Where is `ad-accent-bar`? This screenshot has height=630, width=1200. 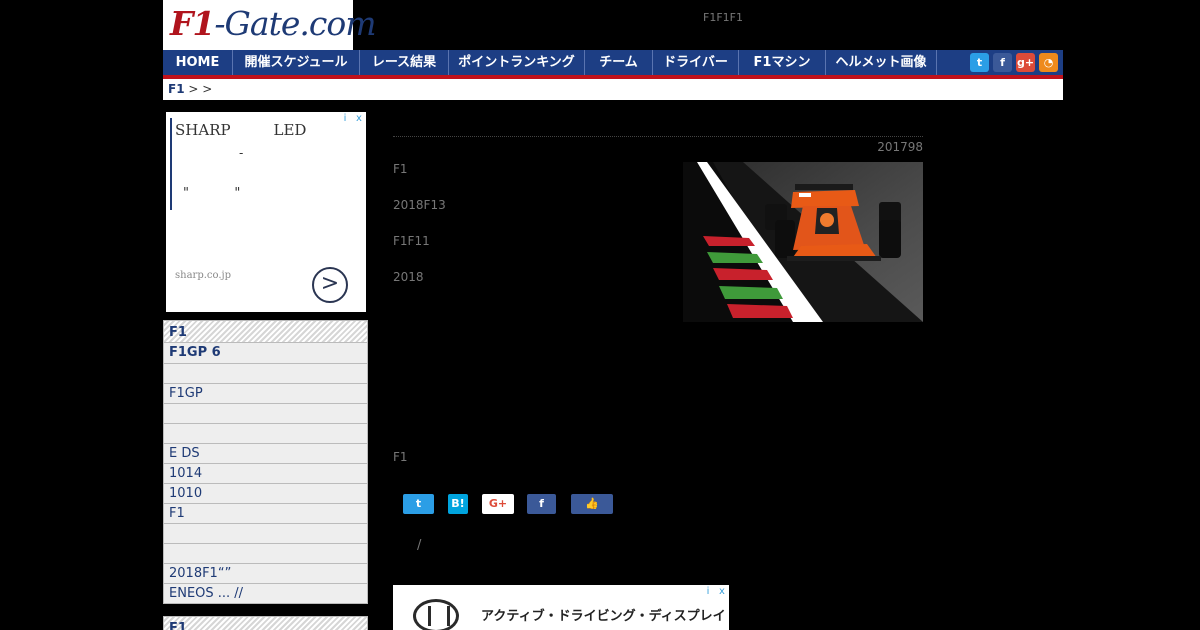 ad-accent-bar is located at coordinates (171, 164).